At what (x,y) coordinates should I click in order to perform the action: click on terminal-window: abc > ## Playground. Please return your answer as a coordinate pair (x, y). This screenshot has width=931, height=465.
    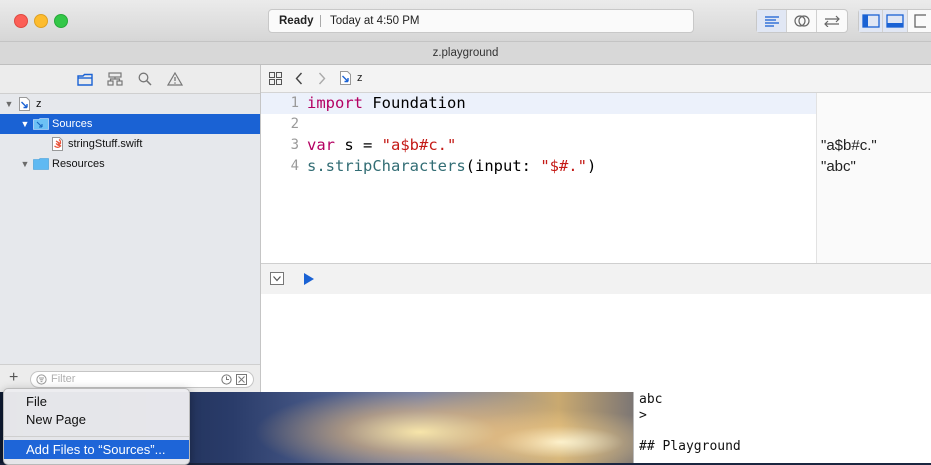
    Looking at the image, I should click on (782, 427).